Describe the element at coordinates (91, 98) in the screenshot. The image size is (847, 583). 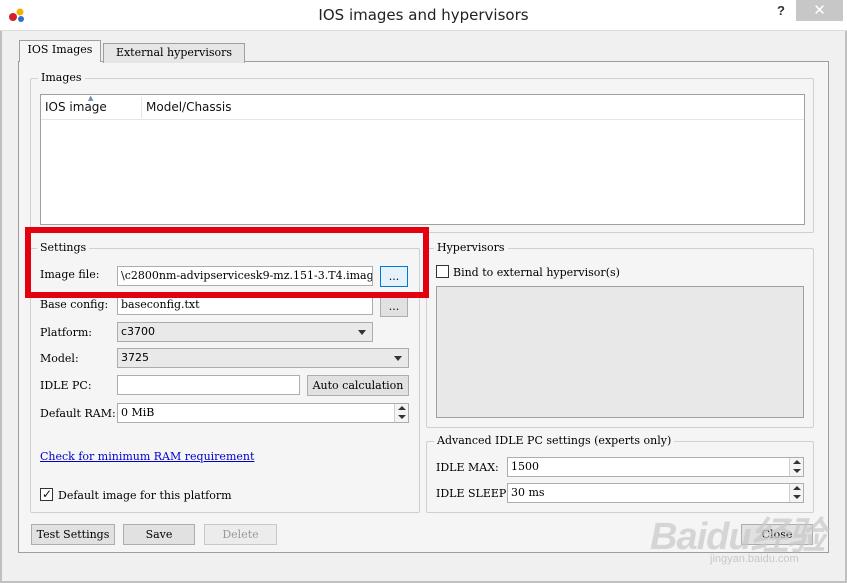
I see `sort-arrow-icon: ▲` at that location.